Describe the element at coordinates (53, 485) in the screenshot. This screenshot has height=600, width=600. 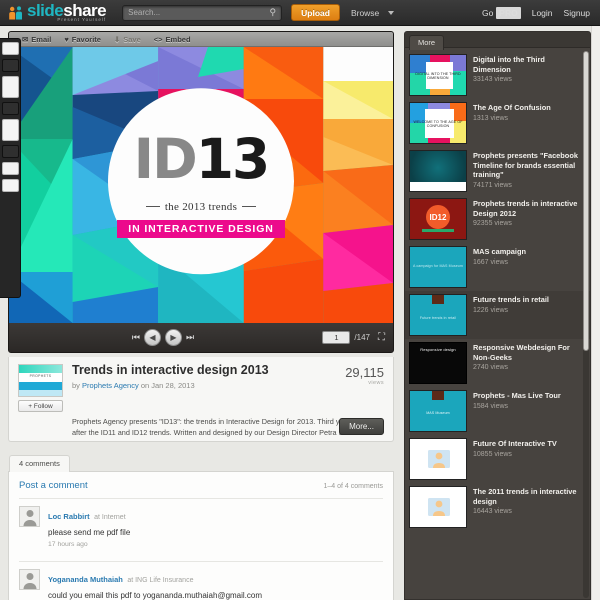
I see `post-comment-link: Post a comment` at that location.